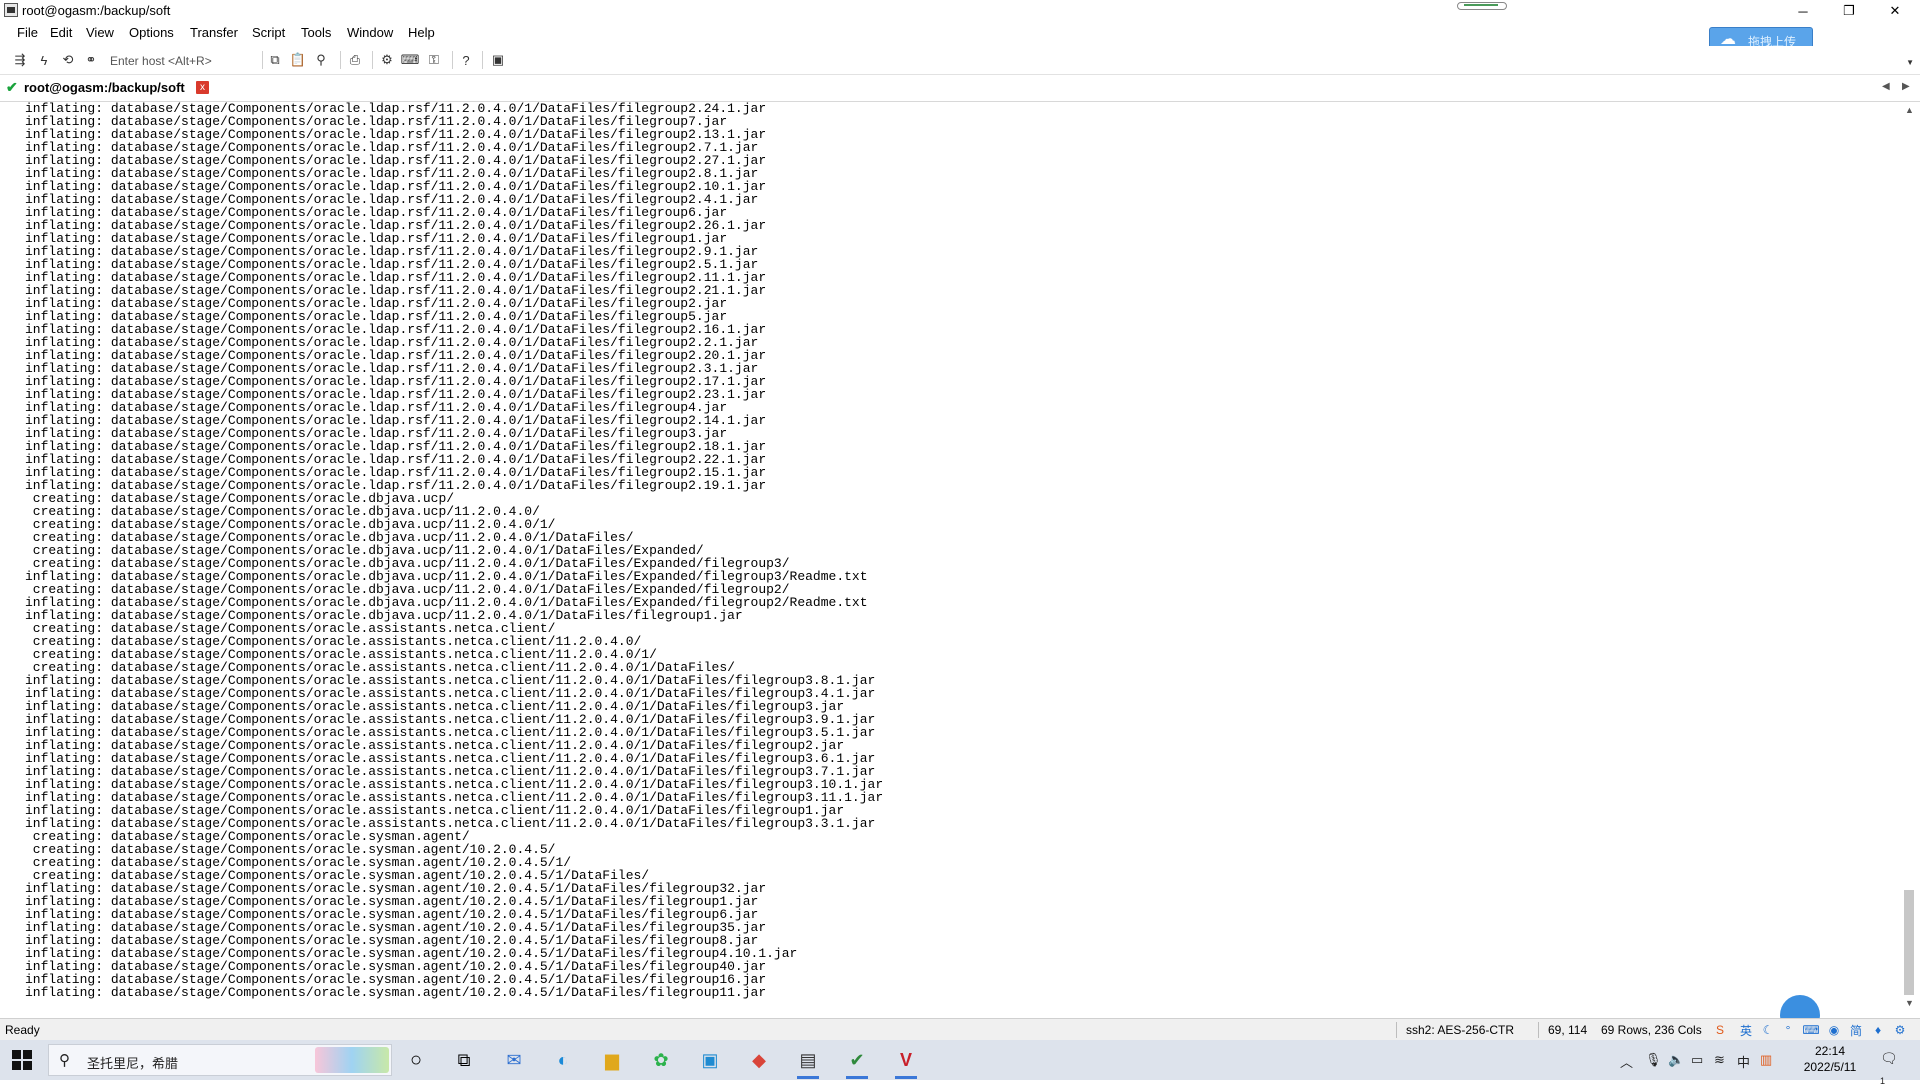  Describe the element at coordinates (352, 1060) in the screenshot. I see `search-highlight-image` at that location.